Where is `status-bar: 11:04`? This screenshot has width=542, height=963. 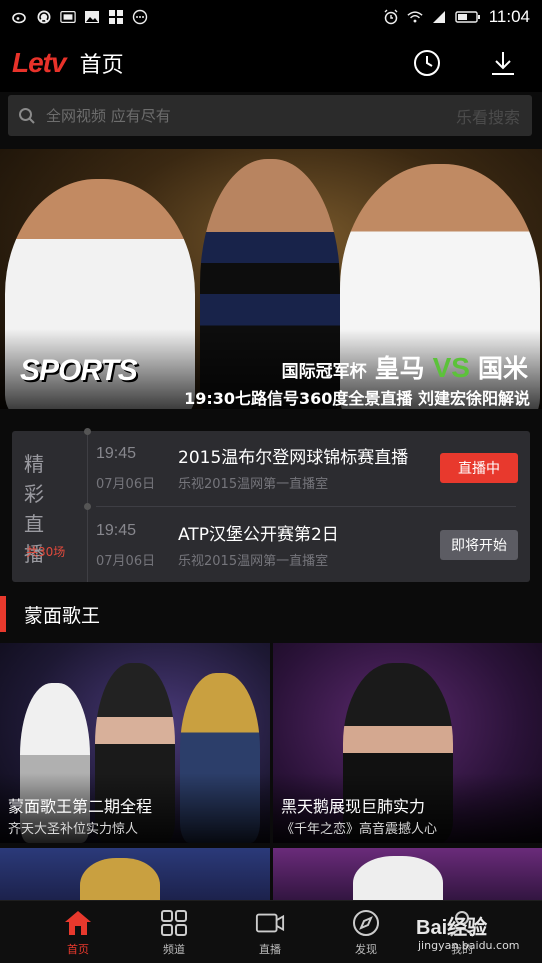
status-bar: 11:04 is located at coordinates (271, 17).